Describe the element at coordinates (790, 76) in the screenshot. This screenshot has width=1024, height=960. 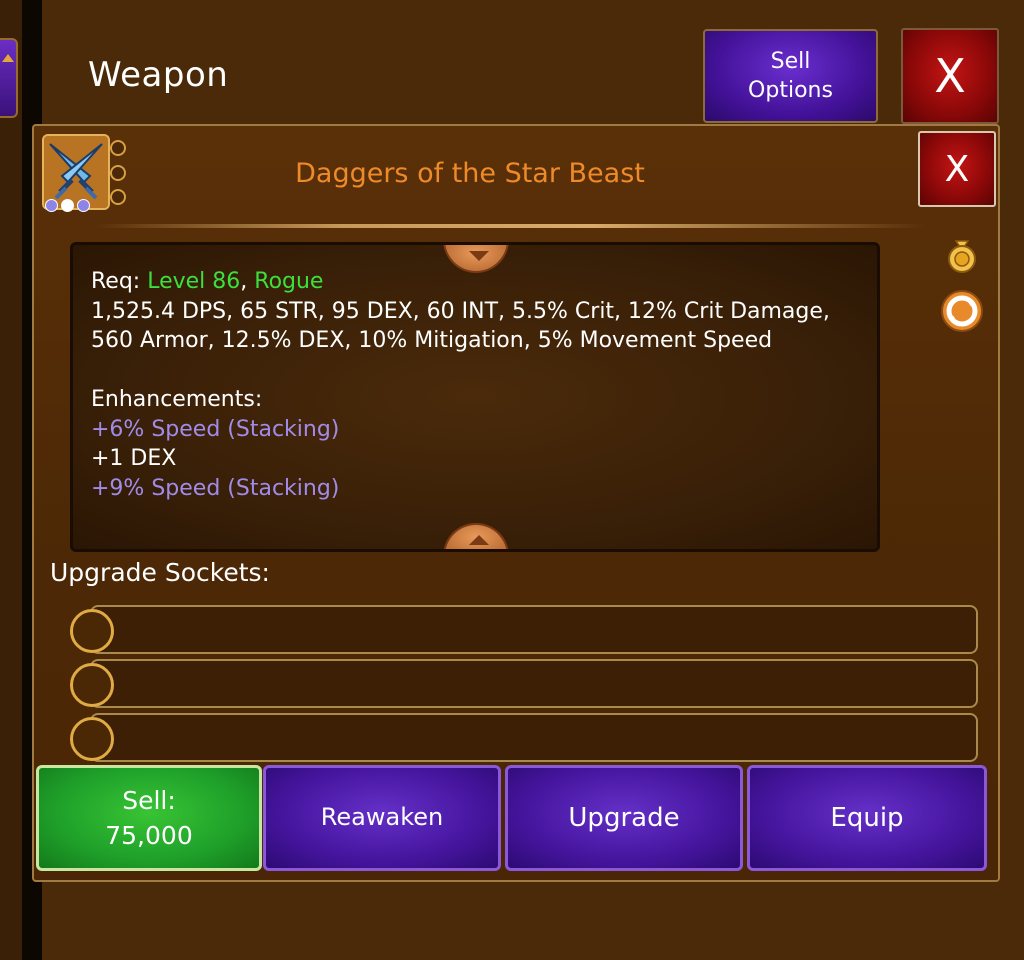
I see `sell-options-button: Sell Options` at that location.